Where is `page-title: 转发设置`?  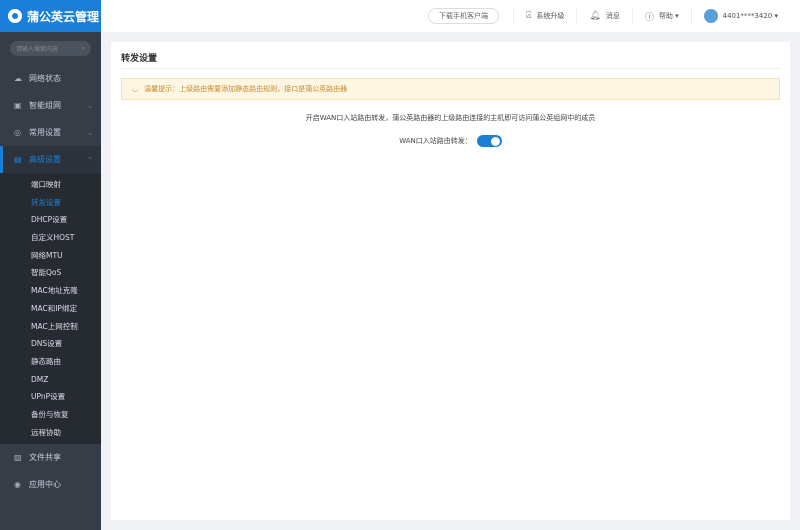
page-title: 转发设置 is located at coordinates (450, 55).